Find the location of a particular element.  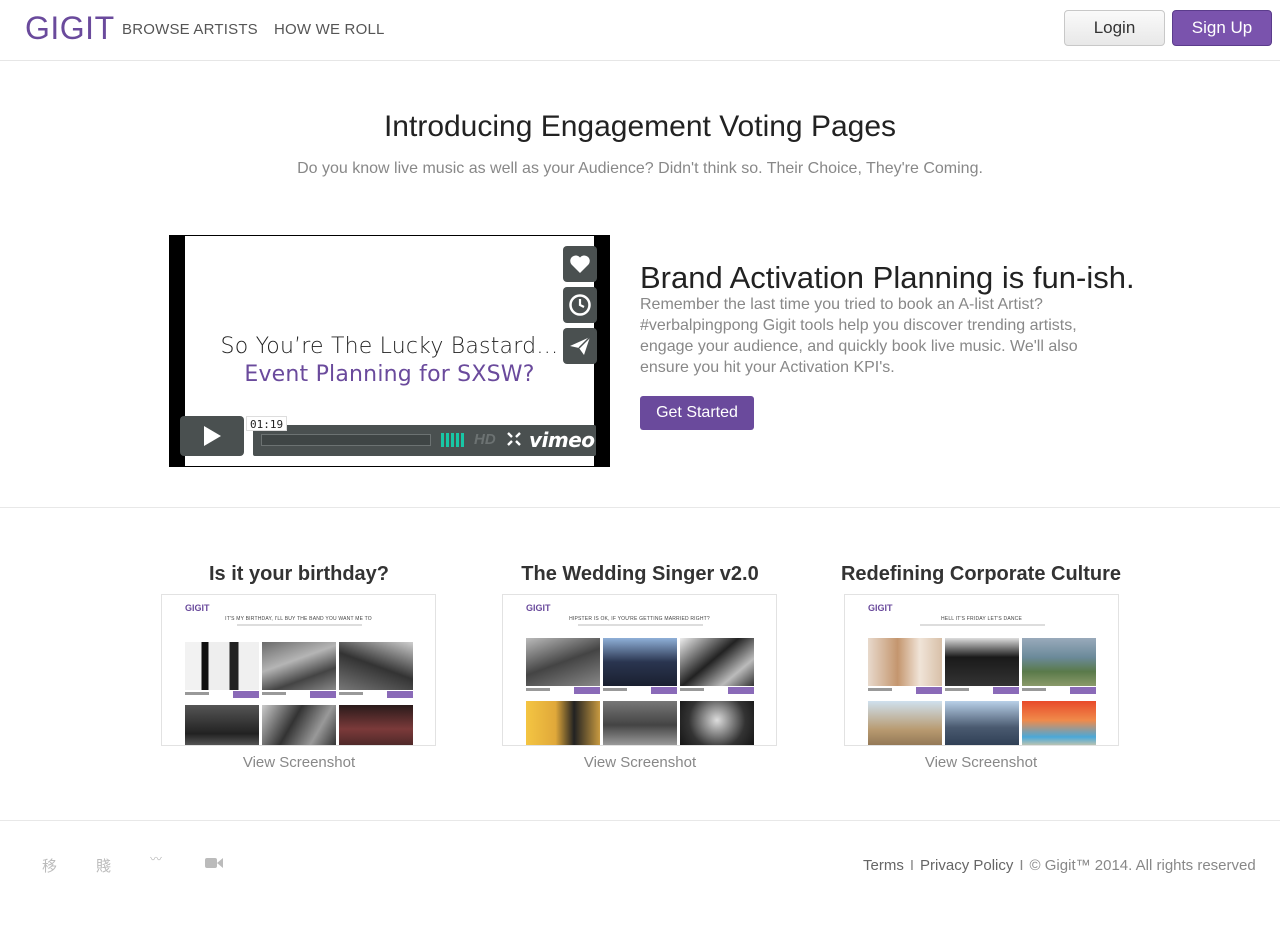

player-controls: HD vimeo is located at coordinates (424, 440).